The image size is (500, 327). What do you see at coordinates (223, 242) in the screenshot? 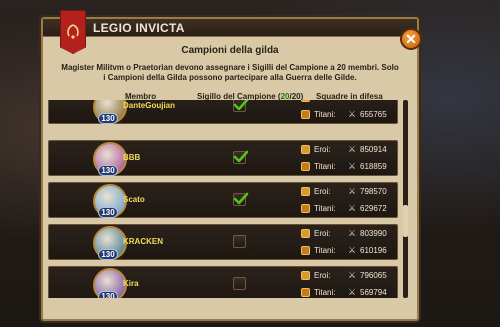
I see `member-row: 130 KRACKEN Eroi: ⚔ 803990 Titani: ⚔ 610196` at bounding box center [223, 242].